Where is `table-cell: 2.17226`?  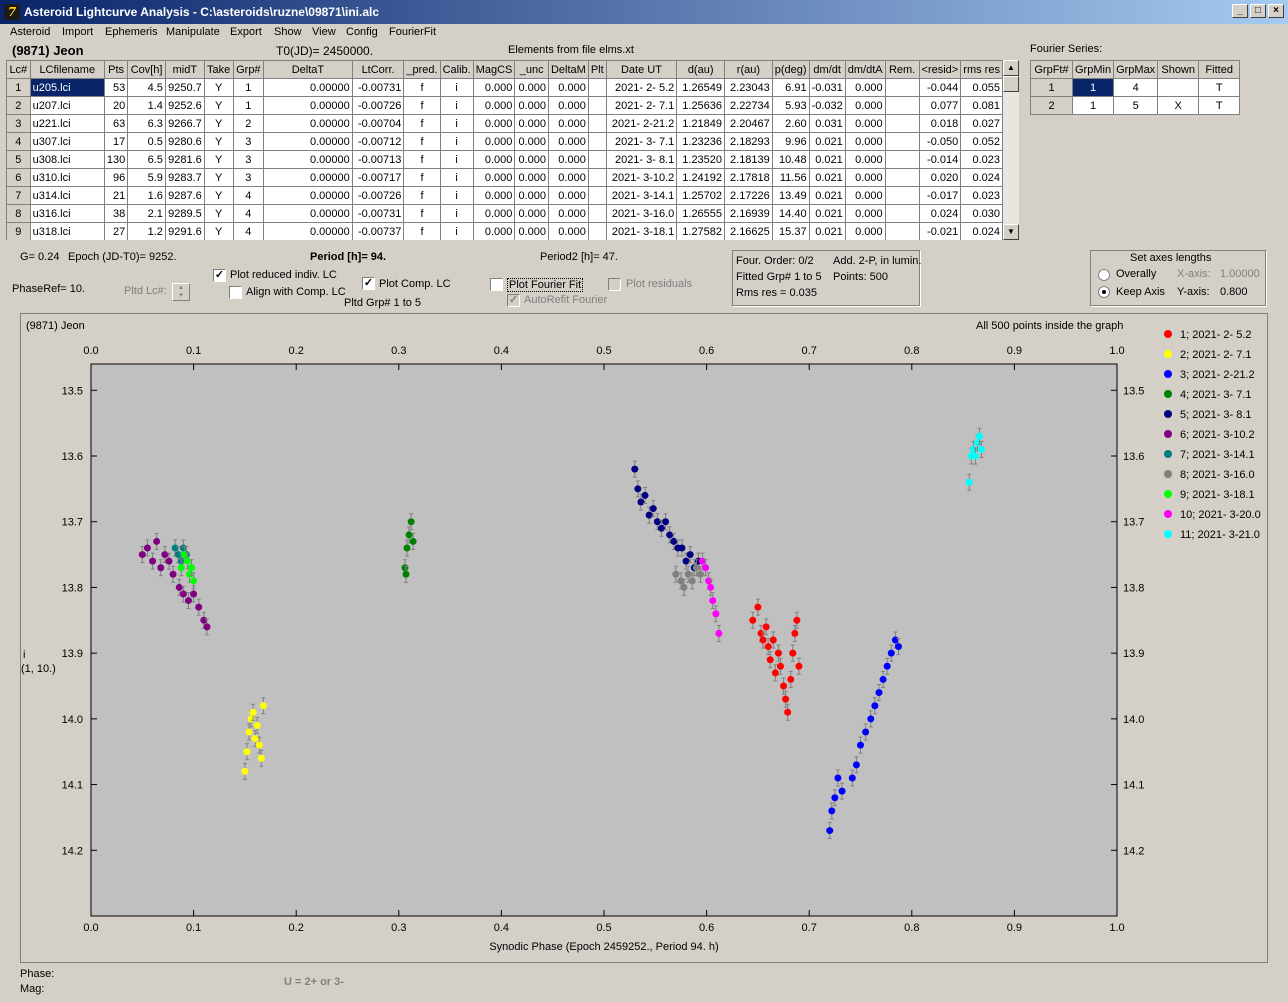
table-cell: 2.17226 is located at coordinates (748, 195).